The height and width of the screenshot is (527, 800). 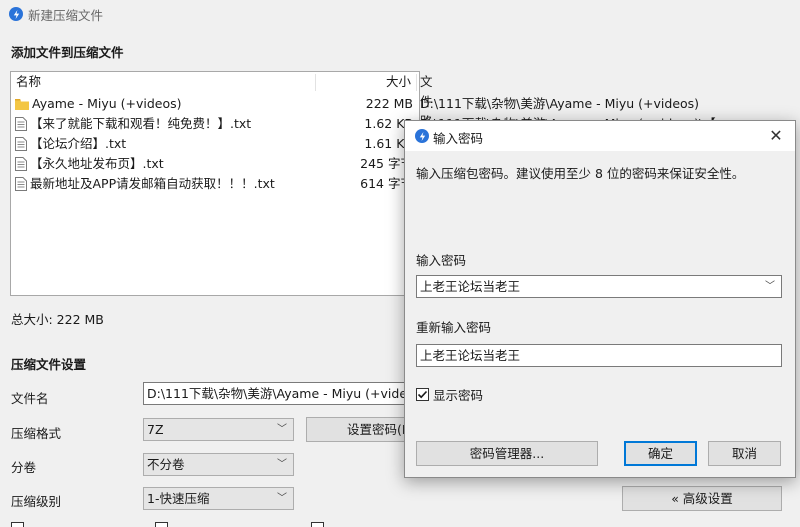 I want to click on advanced-settings-button: « 高级设置, so click(x=702, y=498).